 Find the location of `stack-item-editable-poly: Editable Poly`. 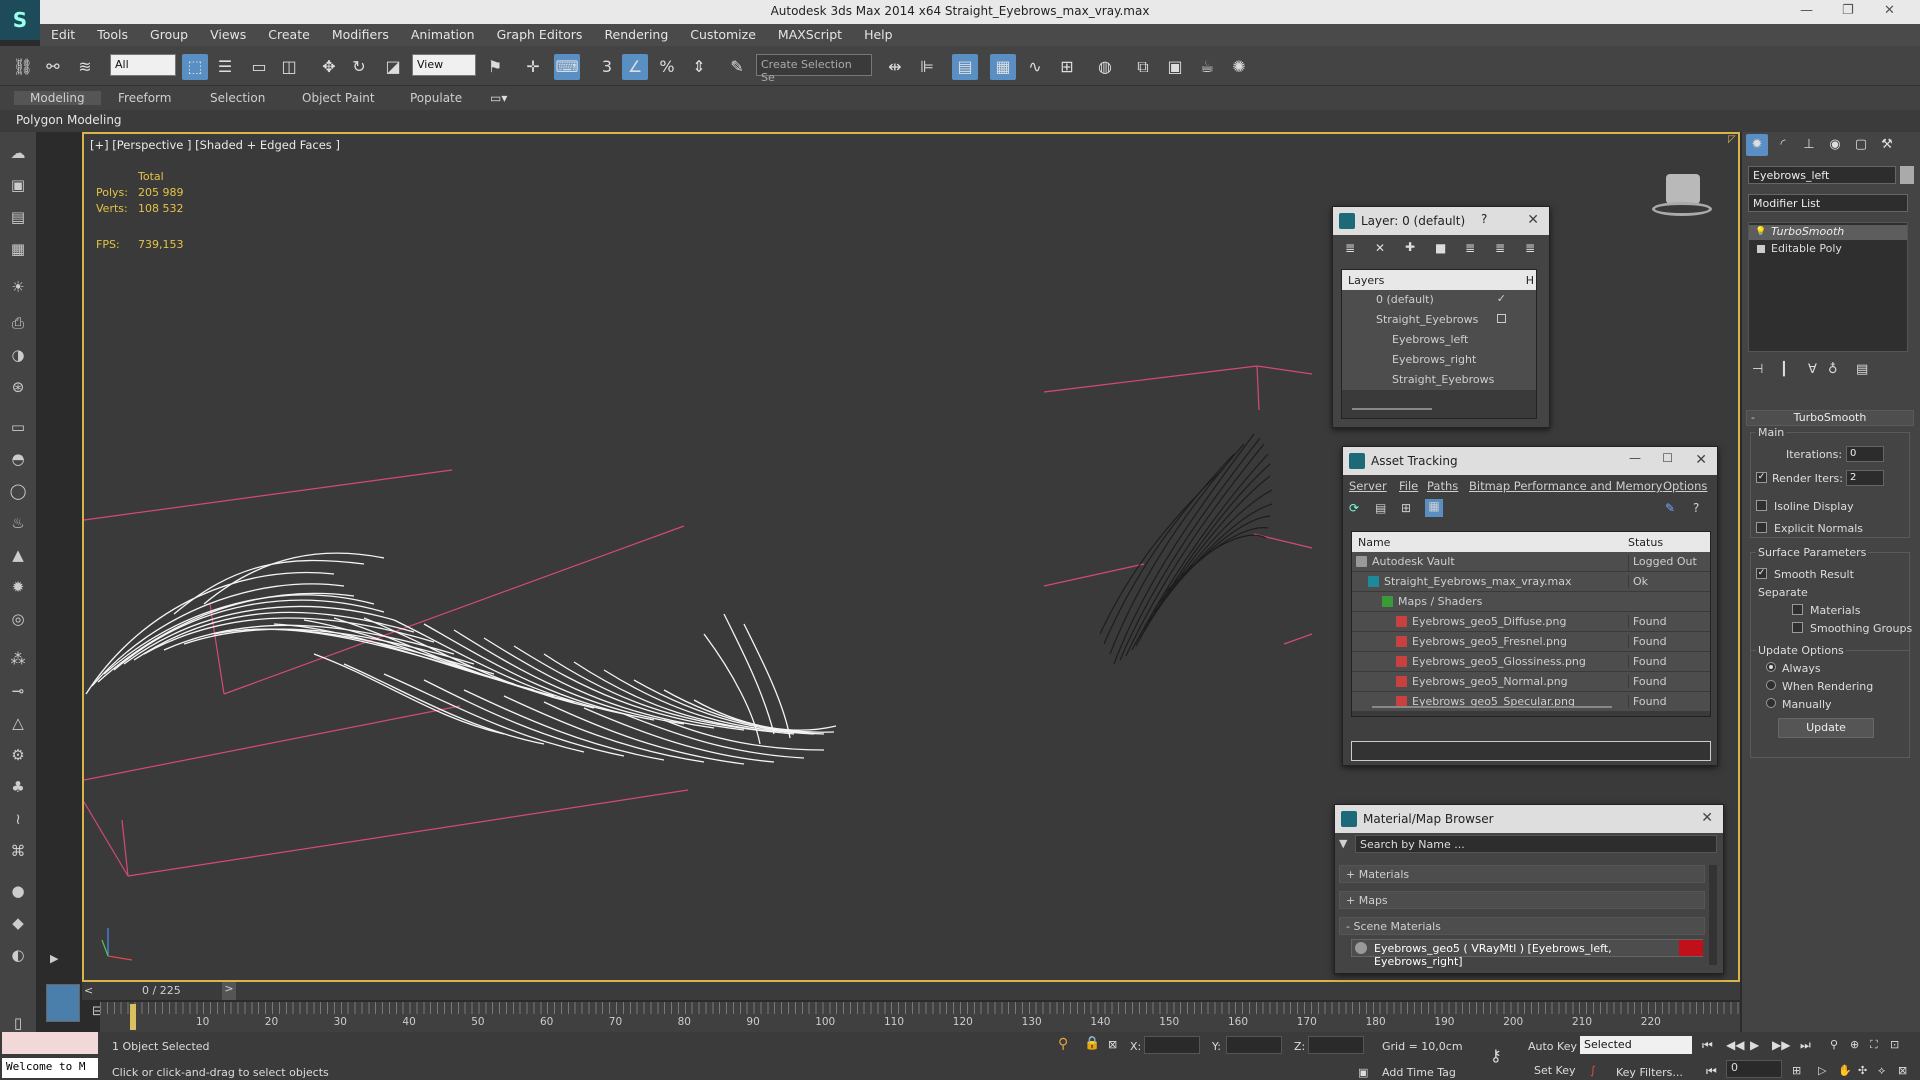

stack-item-editable-poly: Editable Poly is located at coordinates (1828, 249).